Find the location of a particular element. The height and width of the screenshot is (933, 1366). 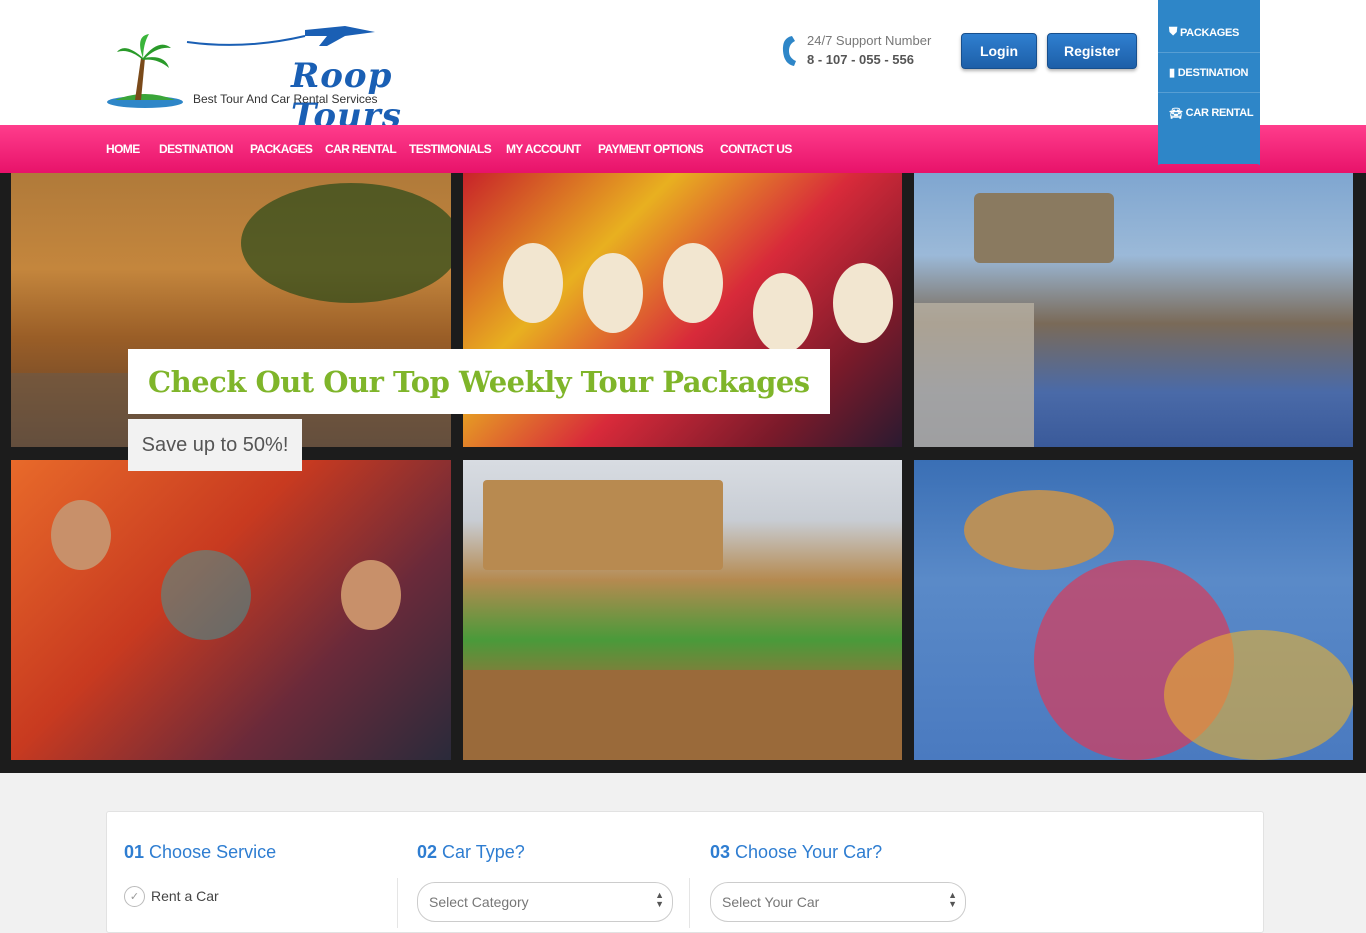

step2-number: 02 is located at coordinates (427, 852).